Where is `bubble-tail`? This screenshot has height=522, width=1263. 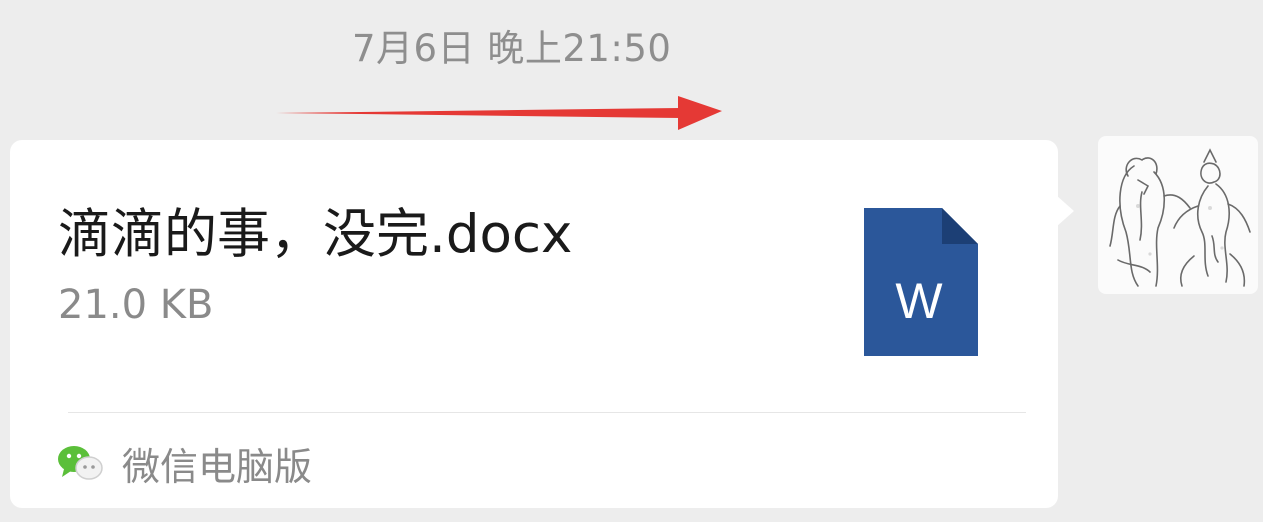 bubble-tail is located at coordinates (1065, 211).